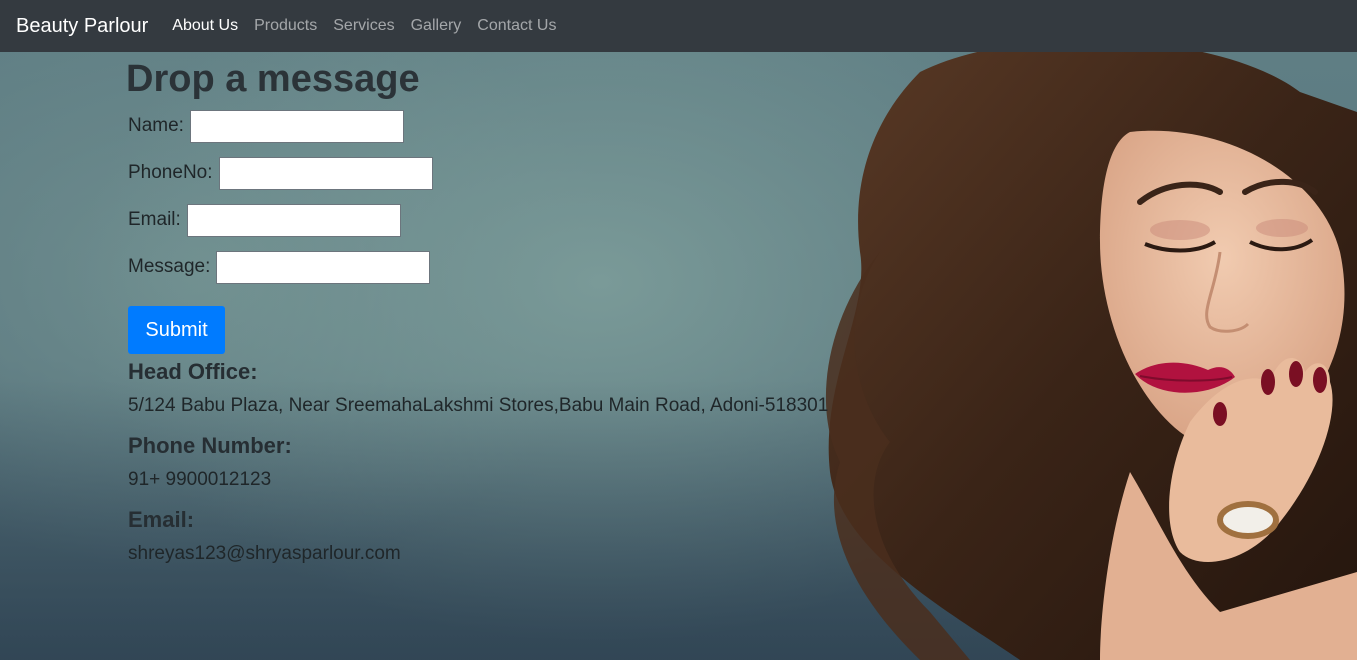  What do you see at coordinates (508, 267) in the screenshot?
I see `message-row: Message:` at bounding box center [508, 267].